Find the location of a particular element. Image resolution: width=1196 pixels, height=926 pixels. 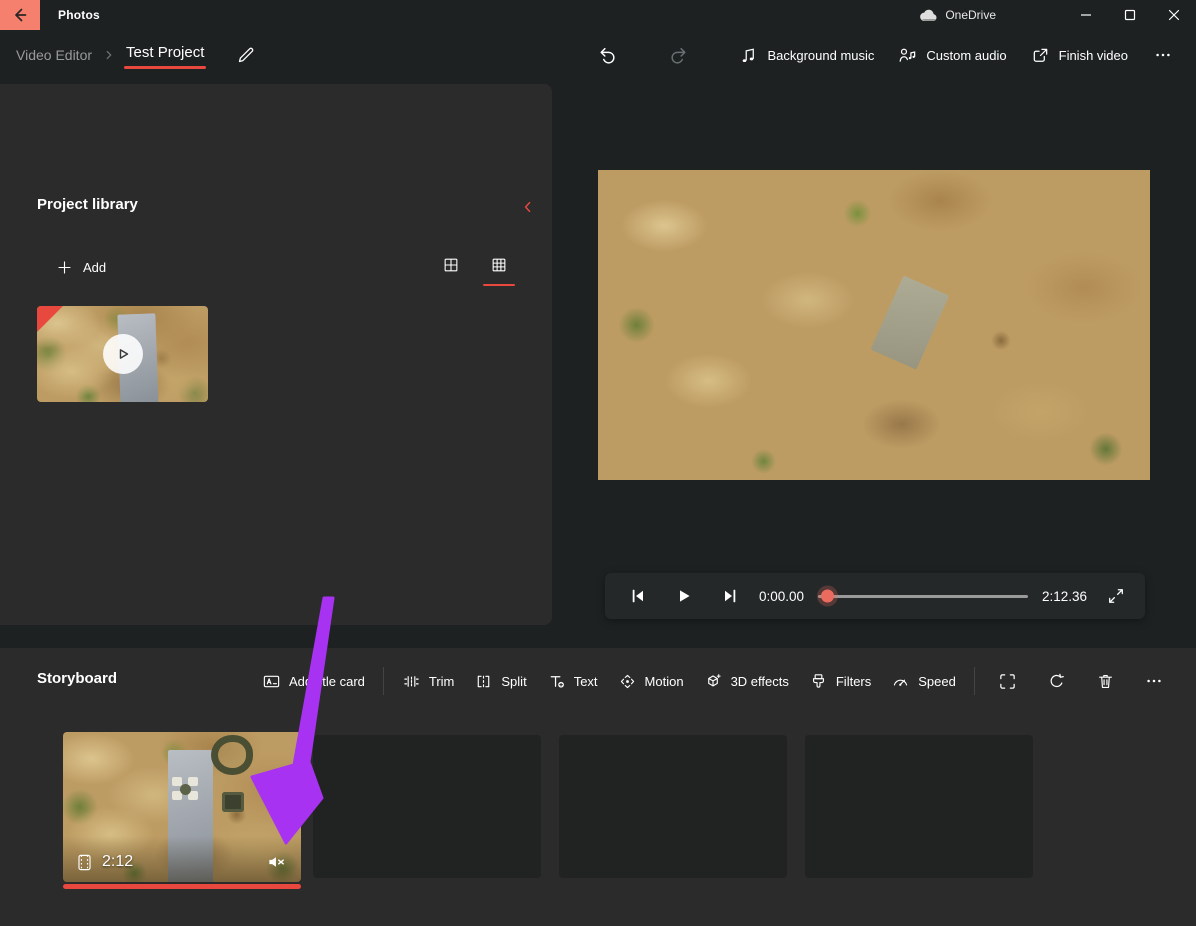

split-icon is located at coordinates (483, 681).